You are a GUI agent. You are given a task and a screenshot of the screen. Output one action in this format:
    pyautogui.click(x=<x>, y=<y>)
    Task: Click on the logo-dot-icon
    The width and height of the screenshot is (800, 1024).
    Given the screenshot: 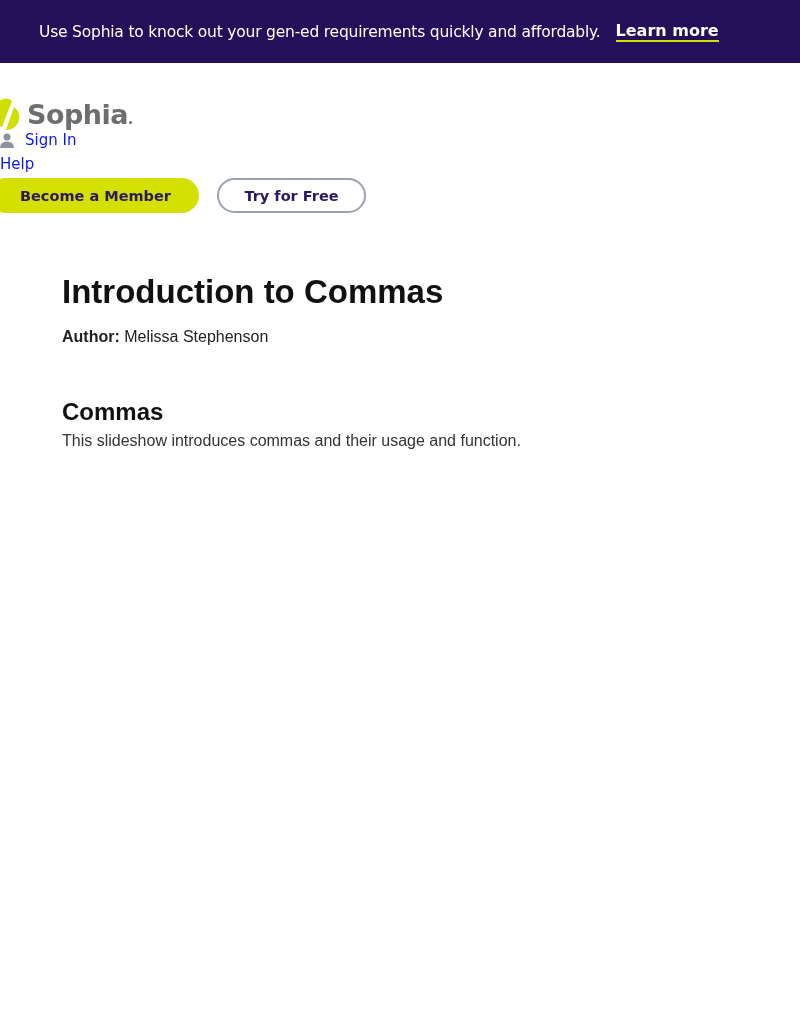 What is the action you would take?
    pyautogui.click(x=131, y=122)
    